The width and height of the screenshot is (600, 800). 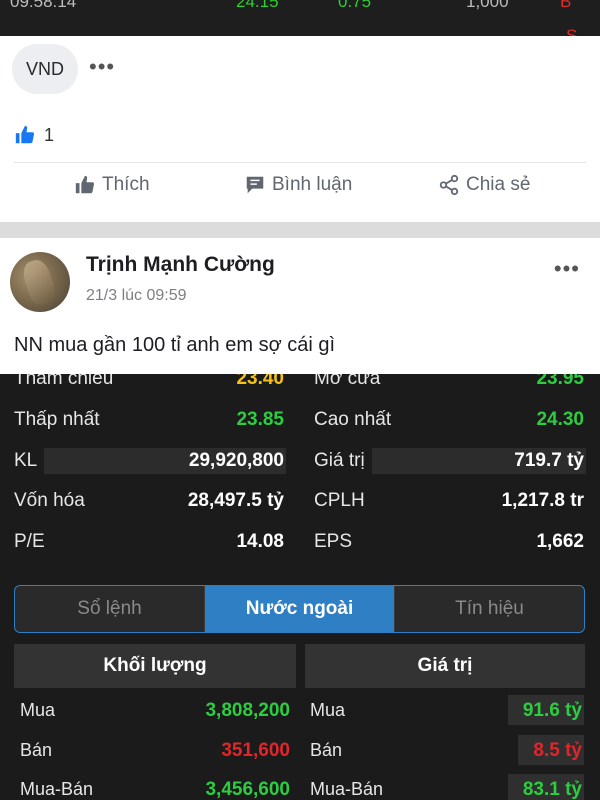 What do you see at coordinates (355, 5) in the screenshot?
I see `trade-change: 0.75` at bounding box center [355, 5].